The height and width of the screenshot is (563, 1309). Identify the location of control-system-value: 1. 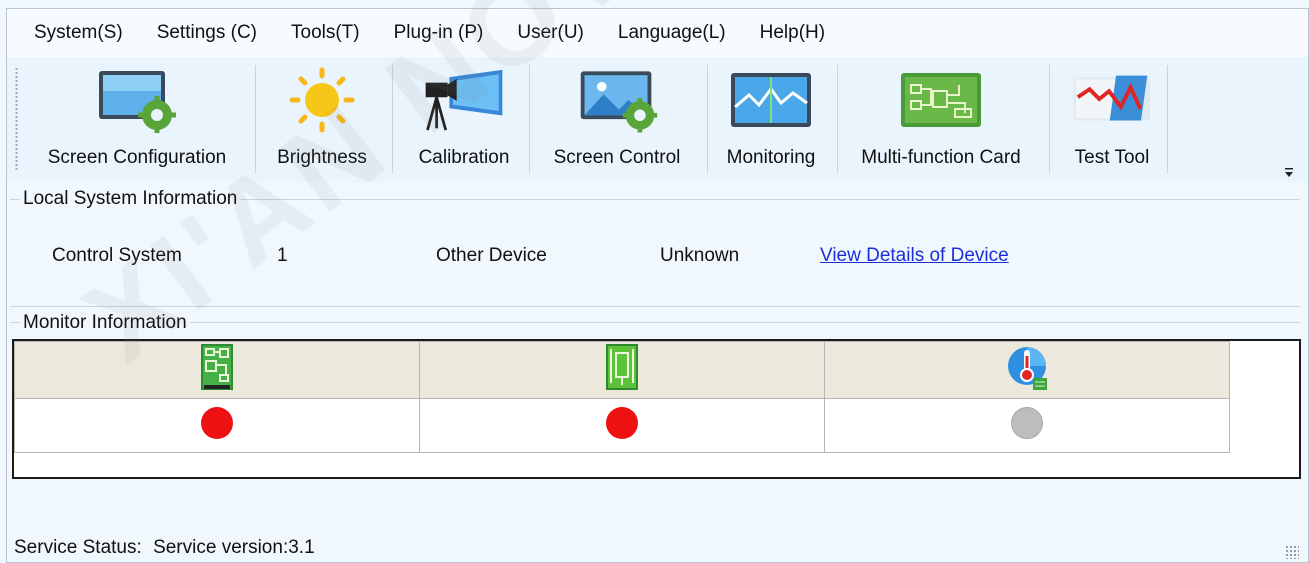
(282, 255).